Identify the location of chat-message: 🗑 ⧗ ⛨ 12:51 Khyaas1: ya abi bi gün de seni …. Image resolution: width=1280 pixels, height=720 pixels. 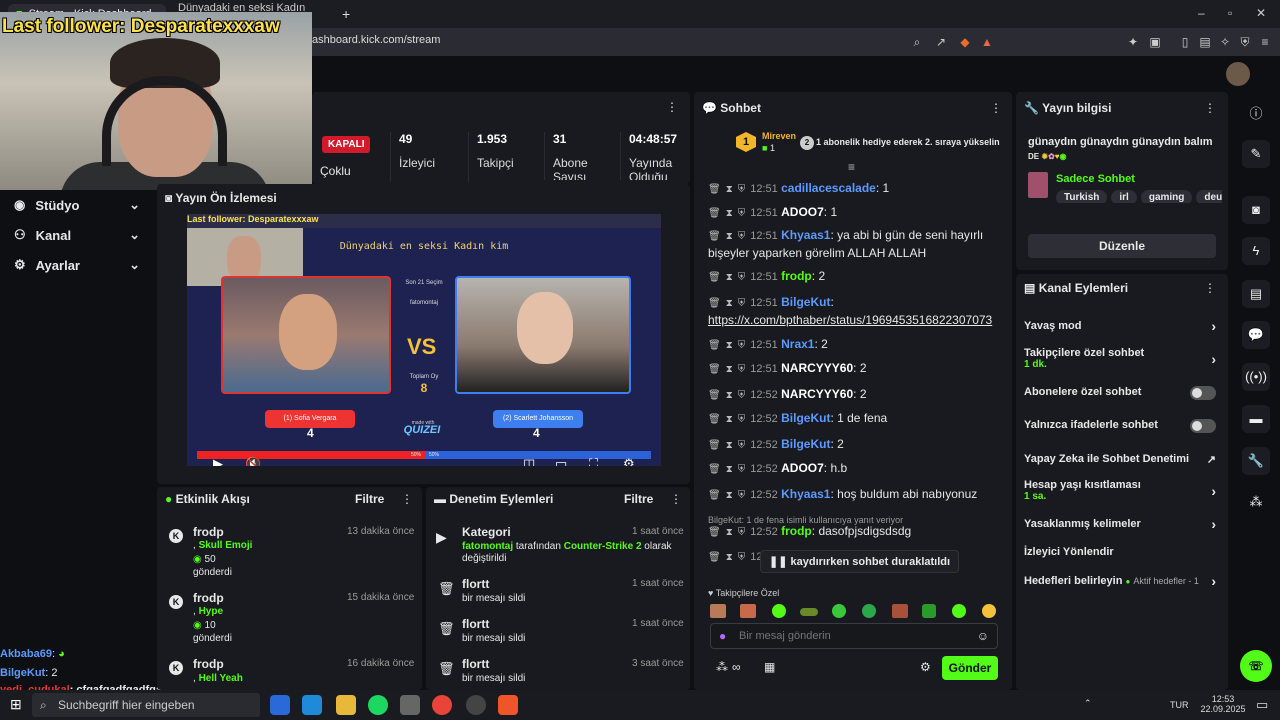
(856, 244).